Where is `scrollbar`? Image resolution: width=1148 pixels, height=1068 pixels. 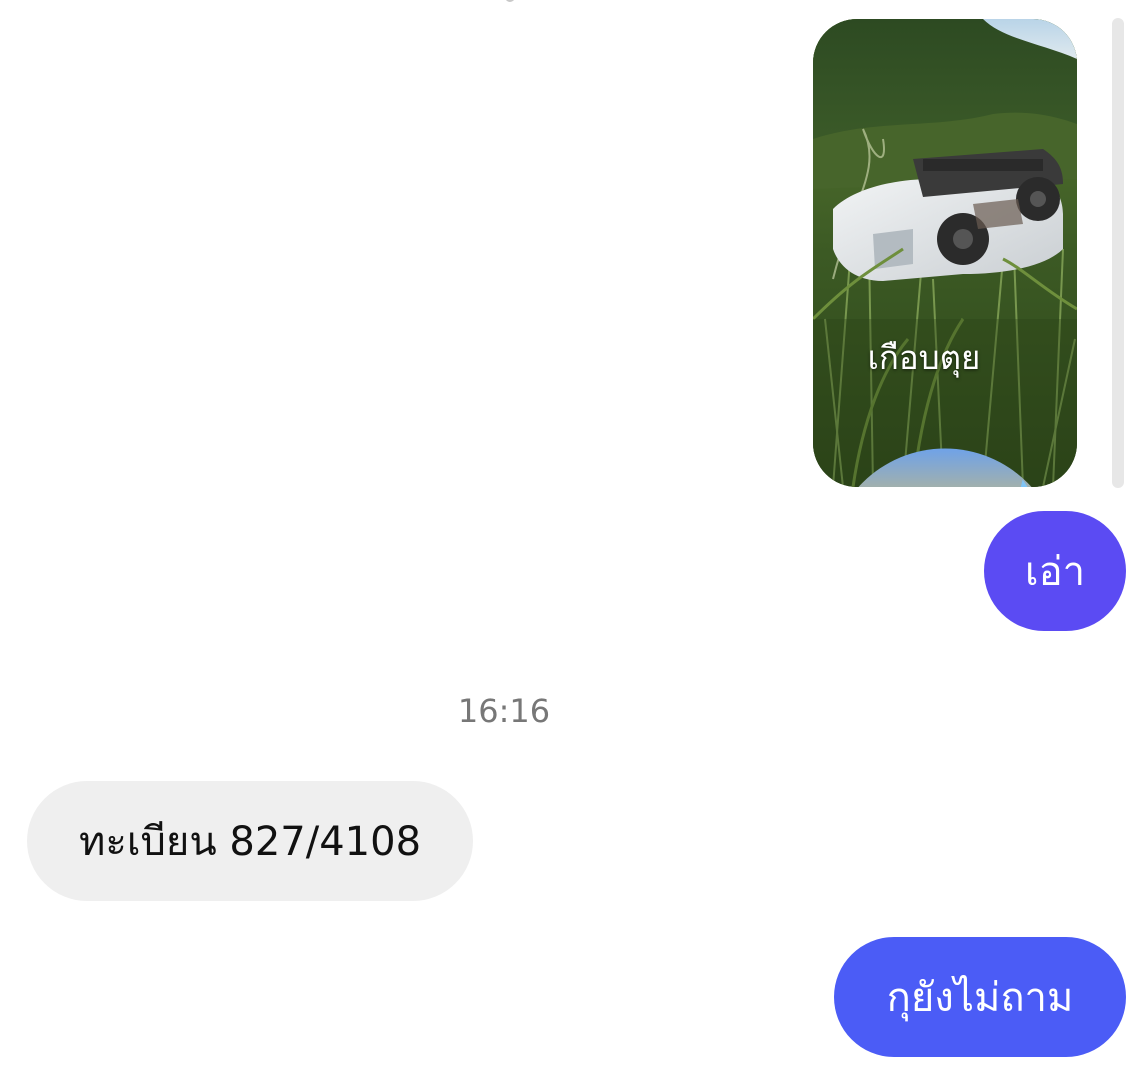
scrollbar is located at coordinates (1118, 253).